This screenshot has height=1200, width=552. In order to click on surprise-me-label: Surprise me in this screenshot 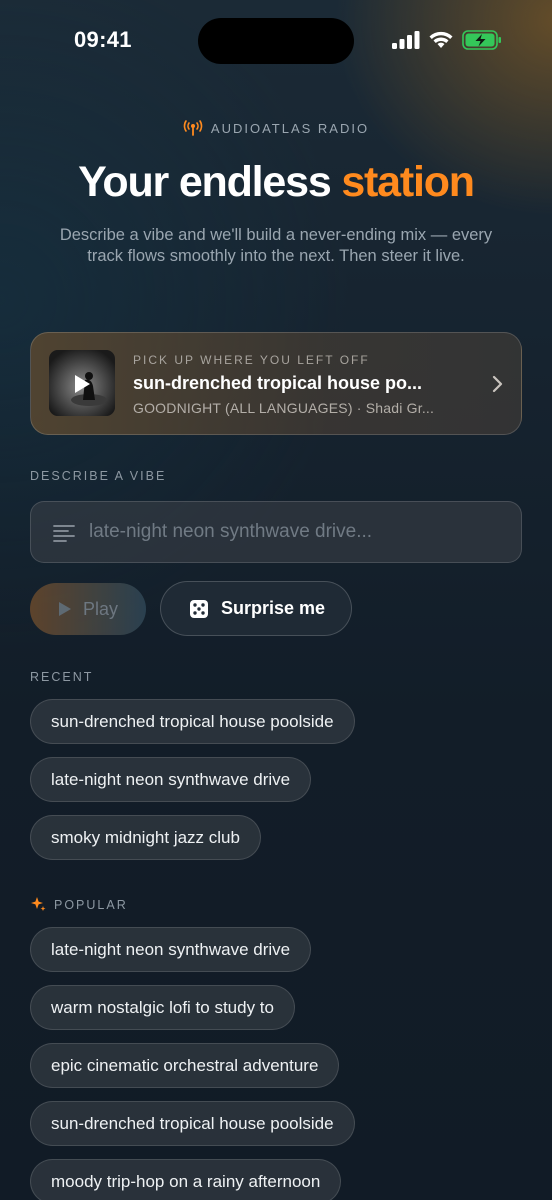, I will do `click(273, 608)`.